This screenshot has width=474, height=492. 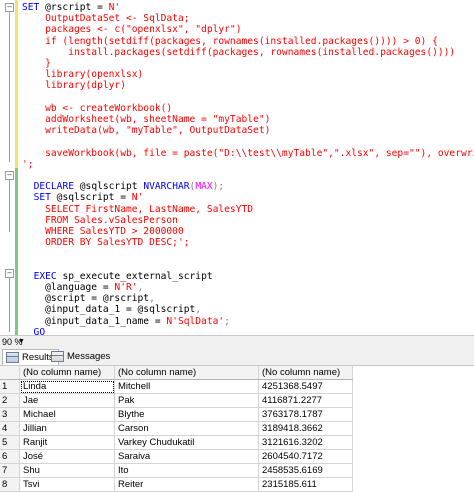 What do you see at coordinates (67, 470) in the screenshot?
I see `table-cell: Shu` at bounding box center [67, 470].